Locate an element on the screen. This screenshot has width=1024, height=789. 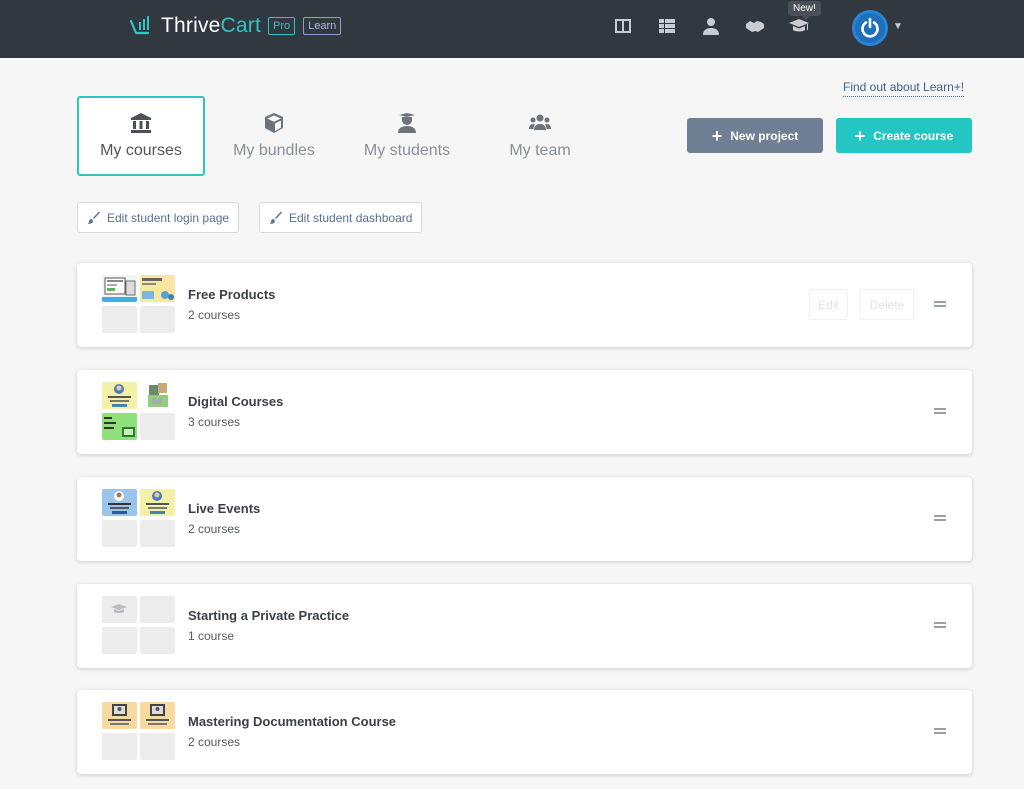
project-title: Digital Courses is located at coordinates (235, 401).